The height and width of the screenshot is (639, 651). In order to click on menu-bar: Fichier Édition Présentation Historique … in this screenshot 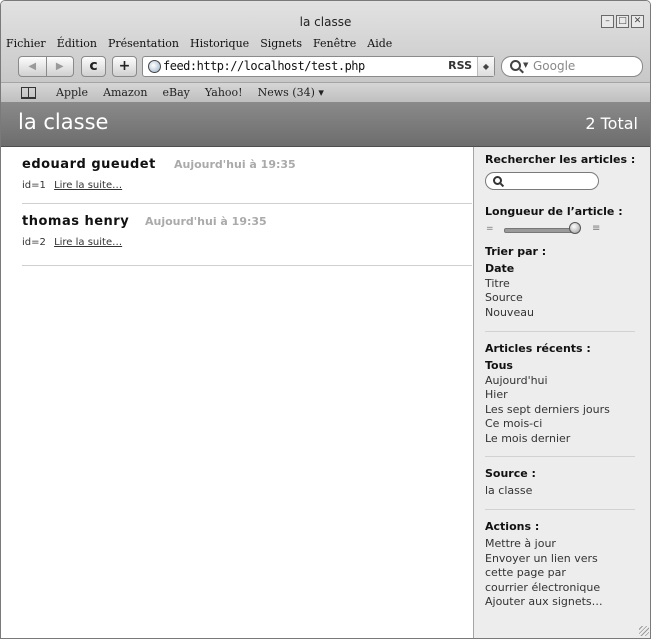, I will do `click(199, 43)`.